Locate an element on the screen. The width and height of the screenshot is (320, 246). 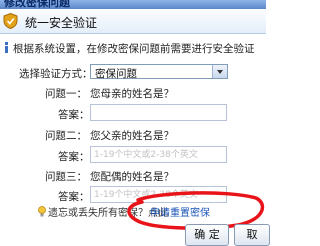
answer-1-label: 答案： is located at coordinates (74, 115).